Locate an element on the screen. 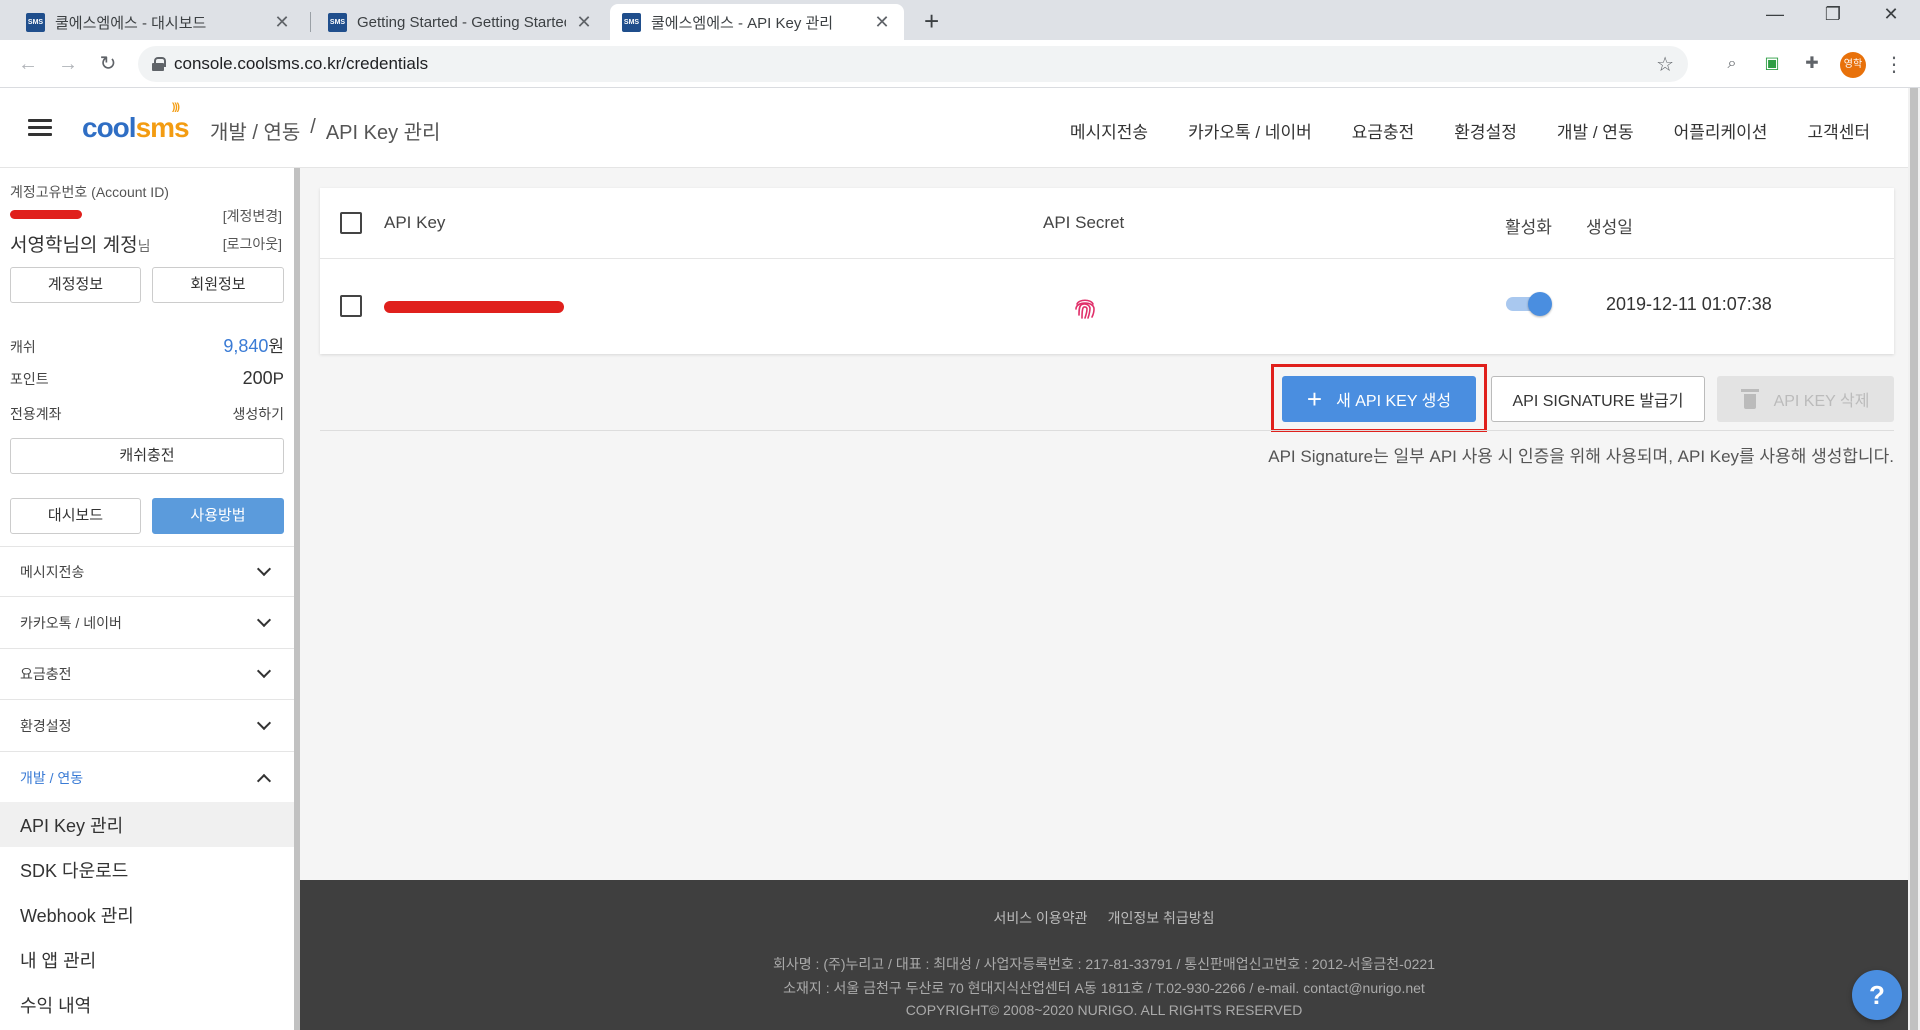 The height and width of the screenshot is (1030, 1920). account-name-suffix: 님 is located at coordinates (144, 246).